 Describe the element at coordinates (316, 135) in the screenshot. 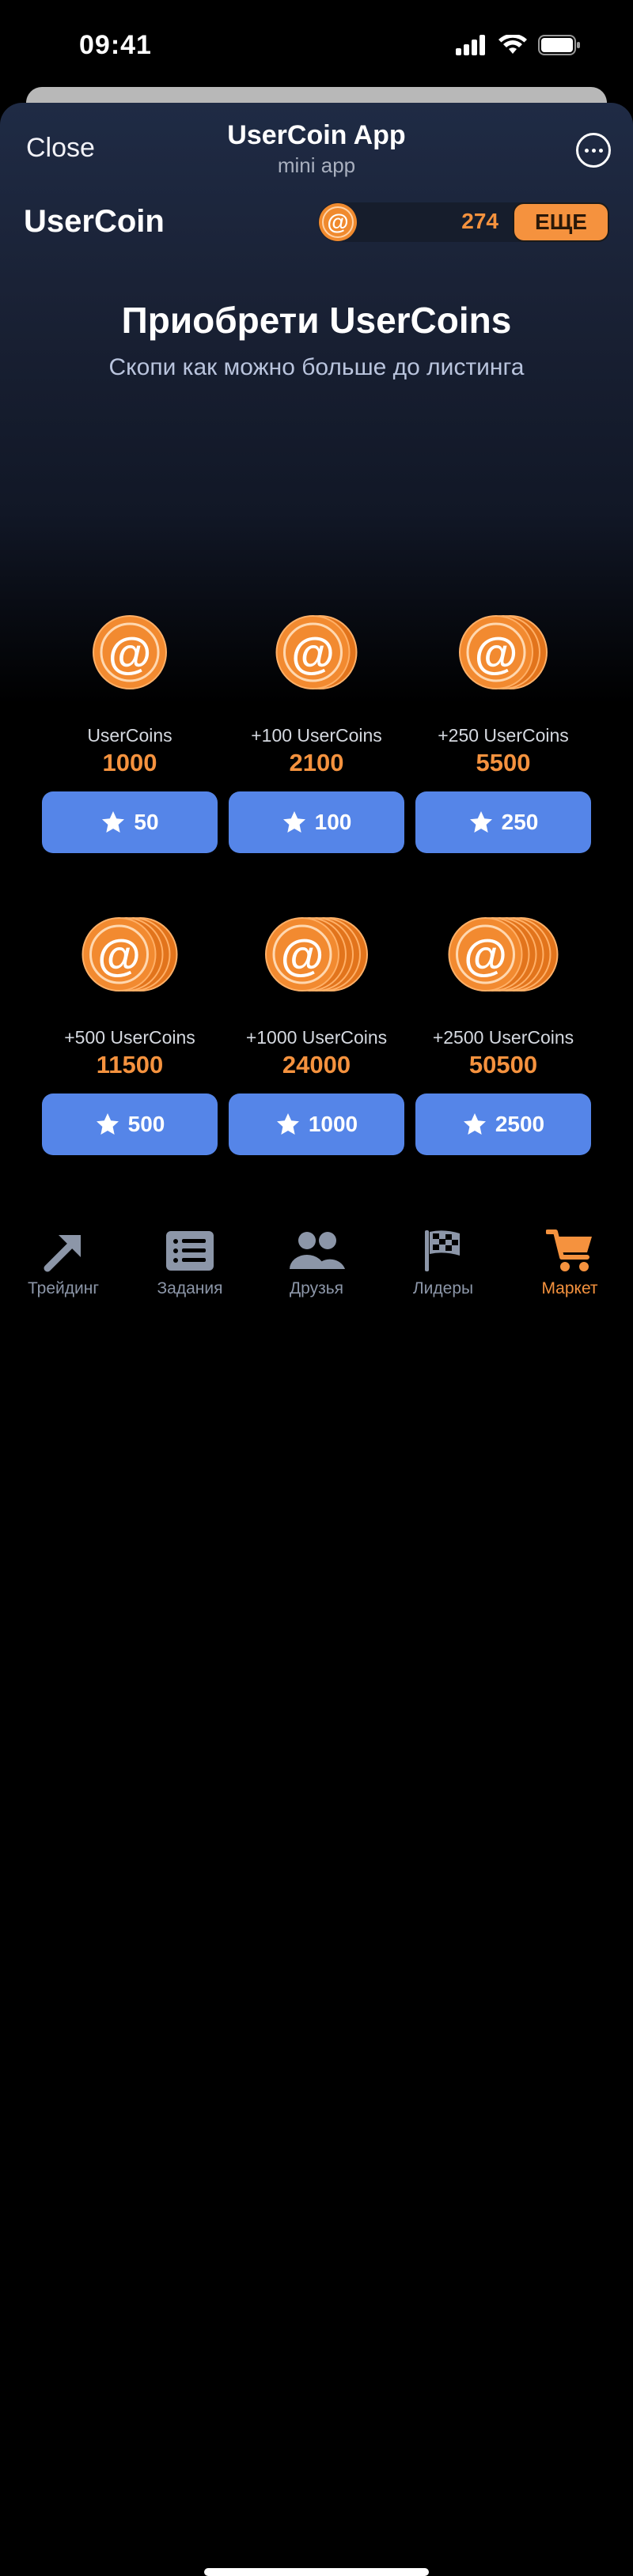

I see `app-title: UserCoin App` at that location.